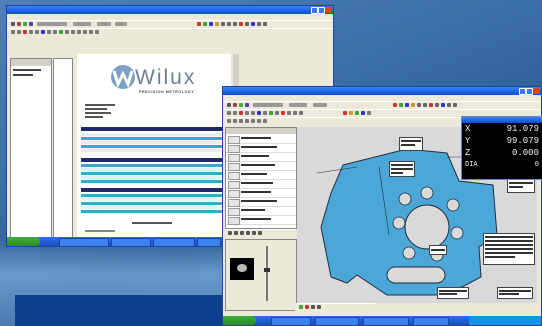 The width and height of the screenshot is (542, 326). Describe the element at coordinates (382, 91) in the screenshot. I see `measure-title-bar` at that location.